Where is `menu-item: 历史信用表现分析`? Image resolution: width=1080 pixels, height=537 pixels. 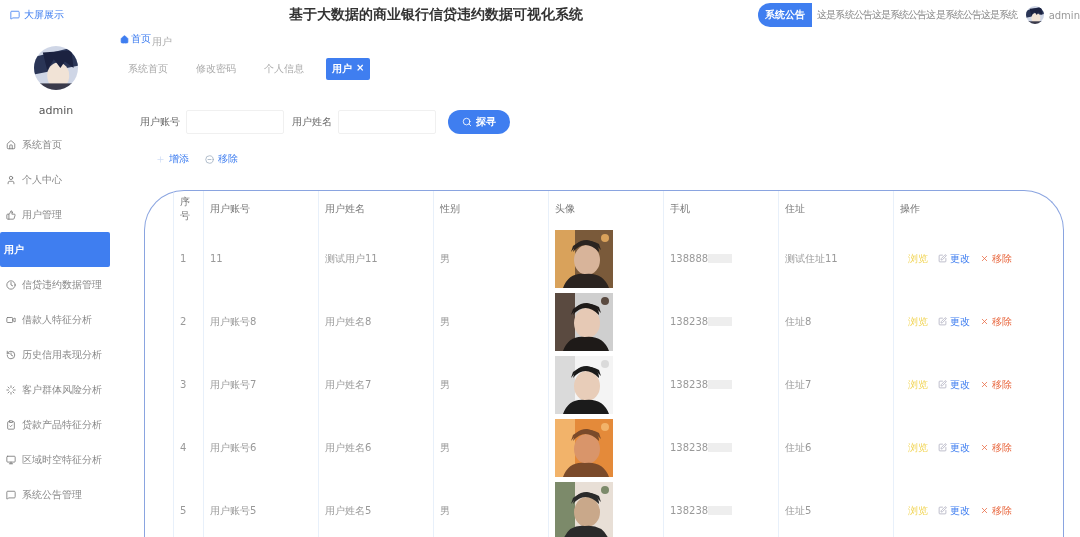 menu-item: 历史信用表现分析 is located at coordinates (55, 354).